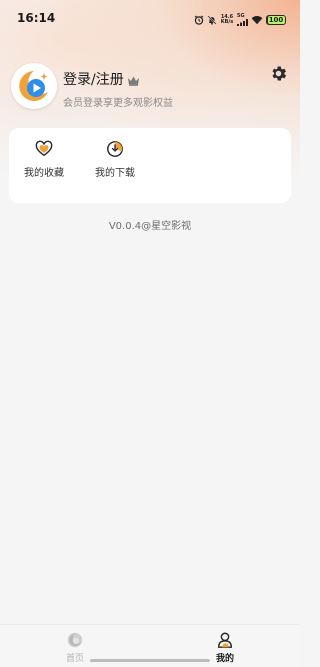  Describe the element at coordinates (36, 18) in the screenshot. I see `status-time: 16:14` at that location.